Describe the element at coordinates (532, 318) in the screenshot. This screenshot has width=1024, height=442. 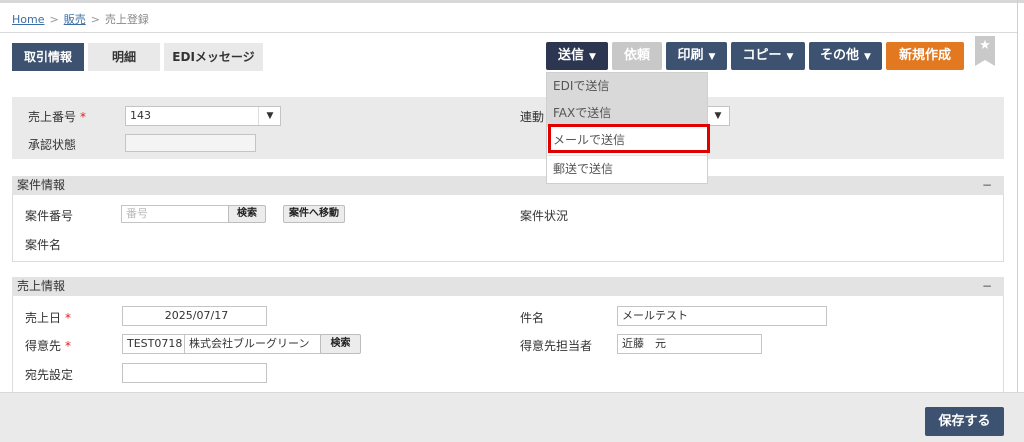
I see `subject-label: 件名` at that location.